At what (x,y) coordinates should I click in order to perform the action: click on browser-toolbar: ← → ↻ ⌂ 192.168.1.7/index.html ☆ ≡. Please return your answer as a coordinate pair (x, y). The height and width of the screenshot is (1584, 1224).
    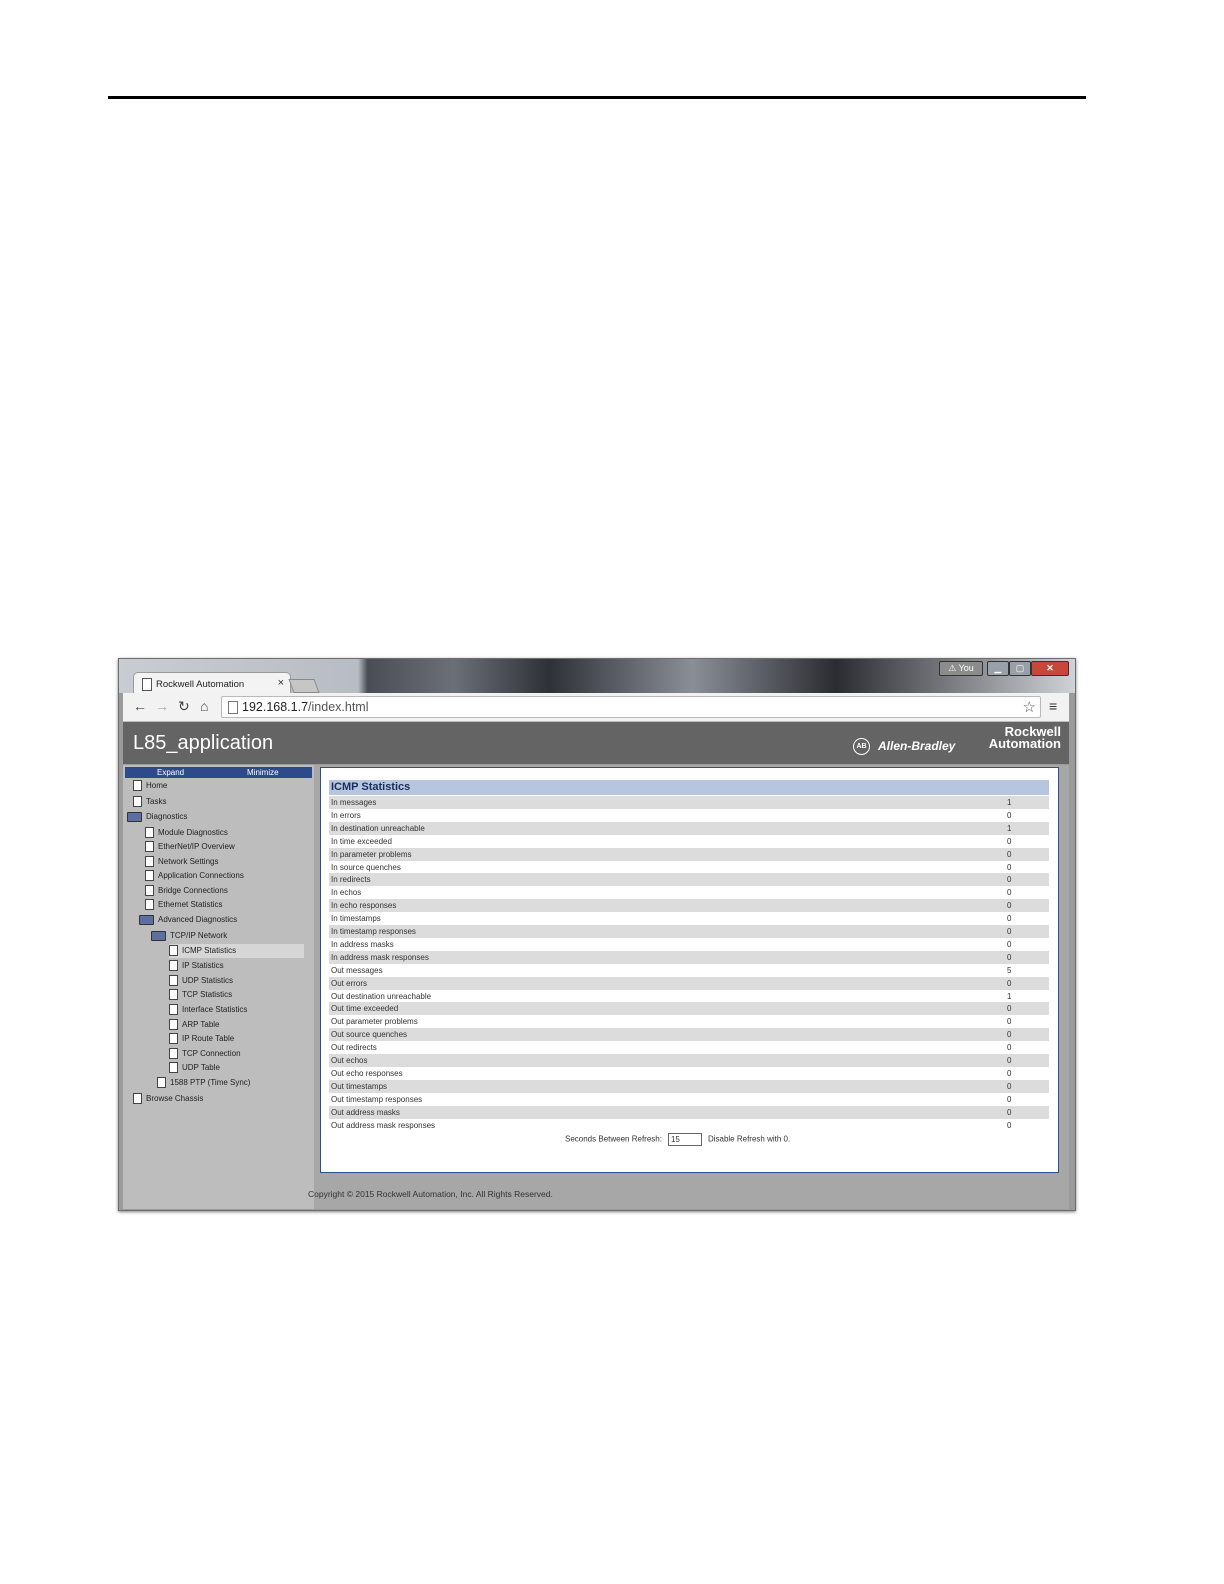
    Looking at the image, I should click on (596, 707).